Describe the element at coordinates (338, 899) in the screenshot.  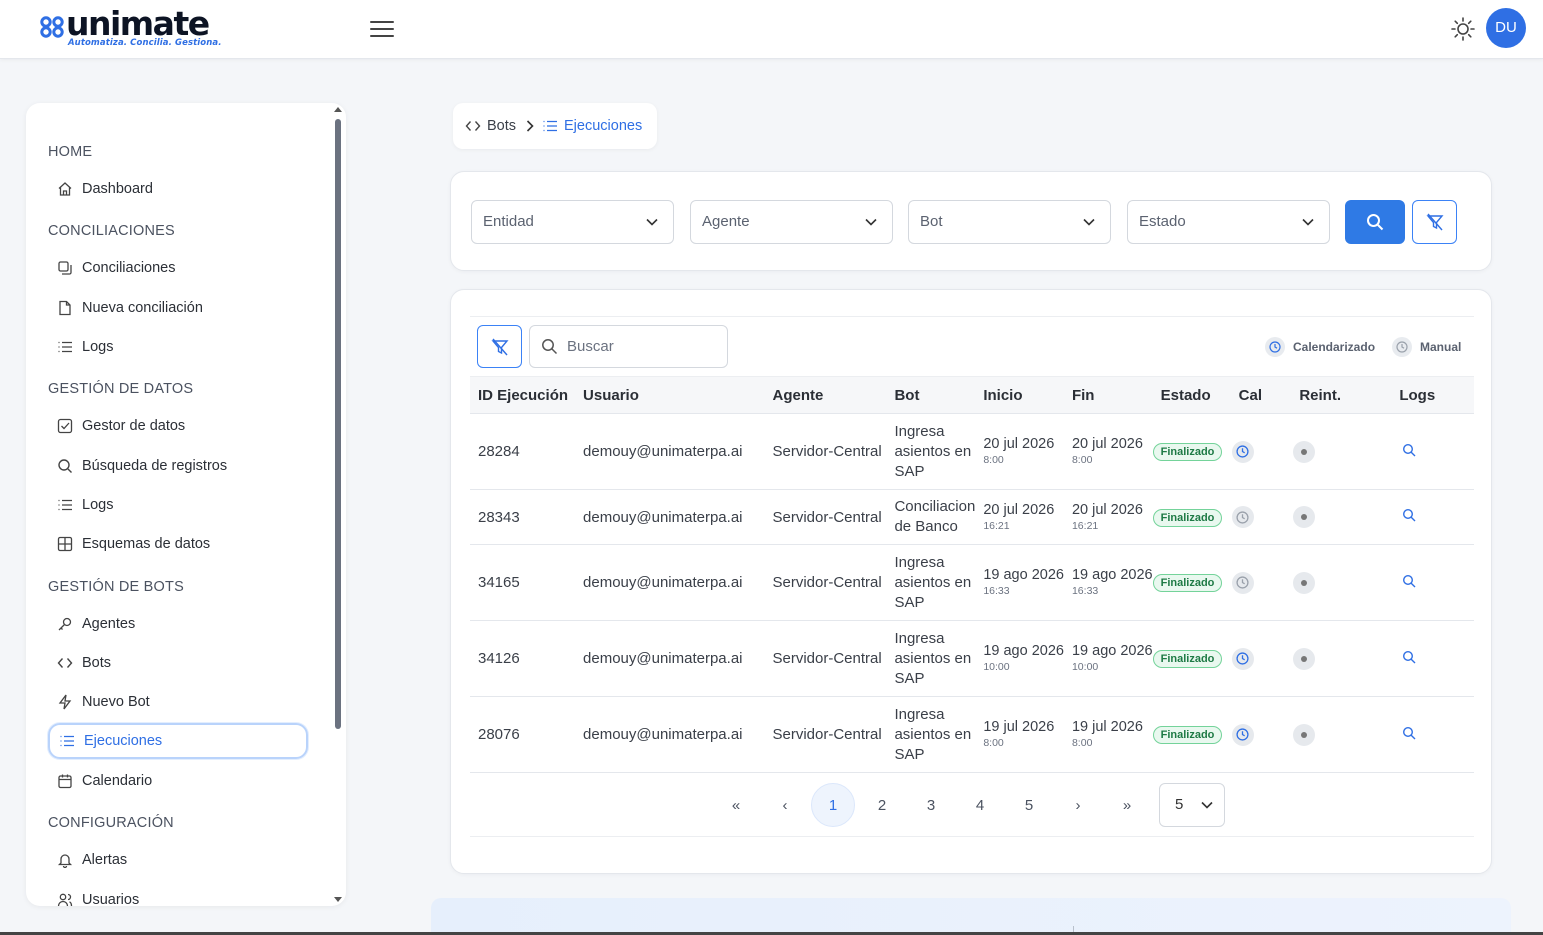
I see `scroll-down-icon` at that location.